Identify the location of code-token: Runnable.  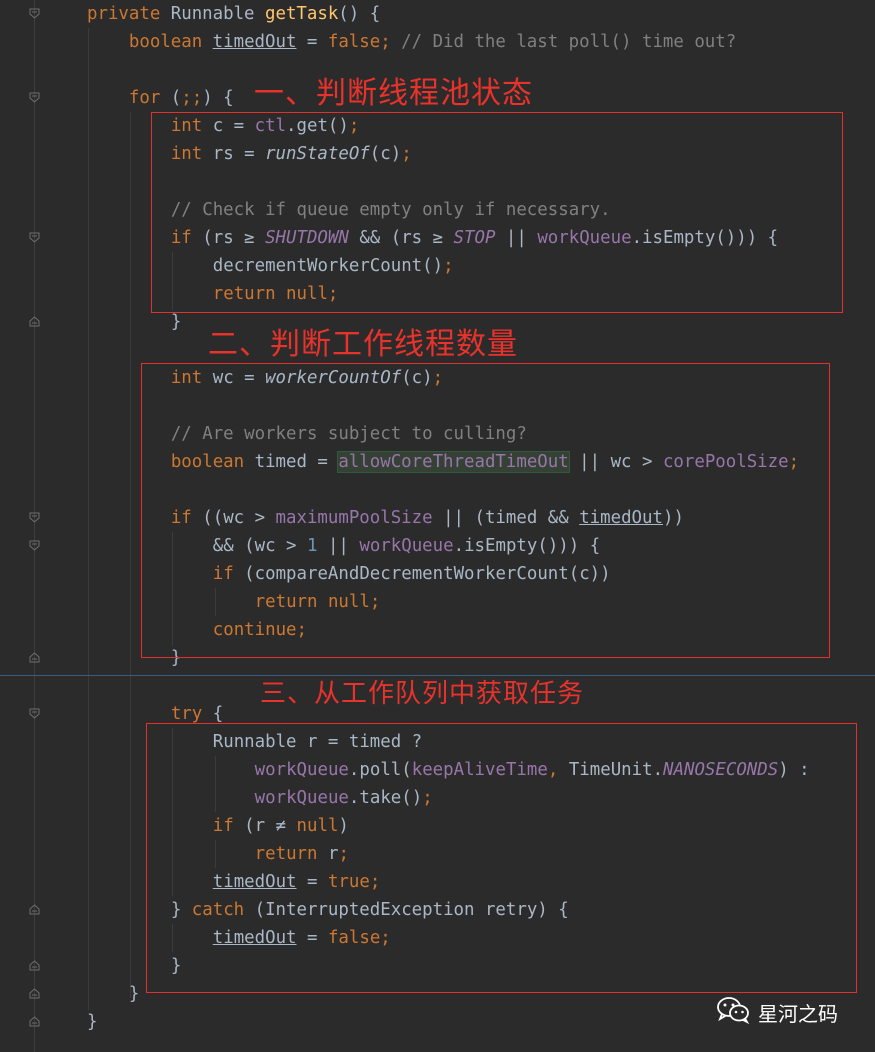
(217, 14).